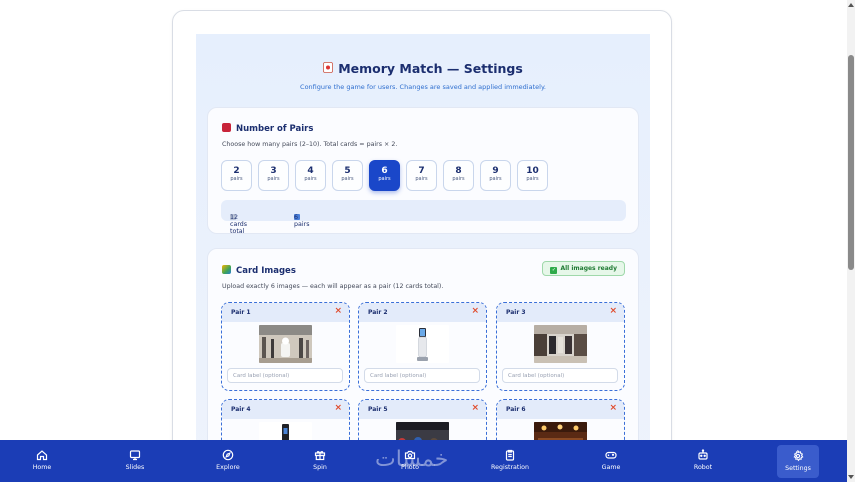 The image size is (855, 482). I want to click on clipboard-icon, so click(510, 455).